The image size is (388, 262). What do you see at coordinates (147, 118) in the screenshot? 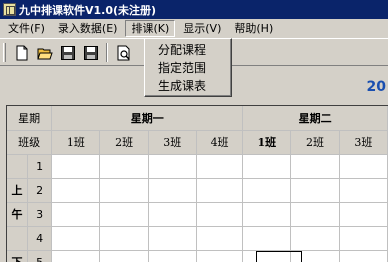
I see `day-header-monday: 星期一` at bounding box center [147, 118].